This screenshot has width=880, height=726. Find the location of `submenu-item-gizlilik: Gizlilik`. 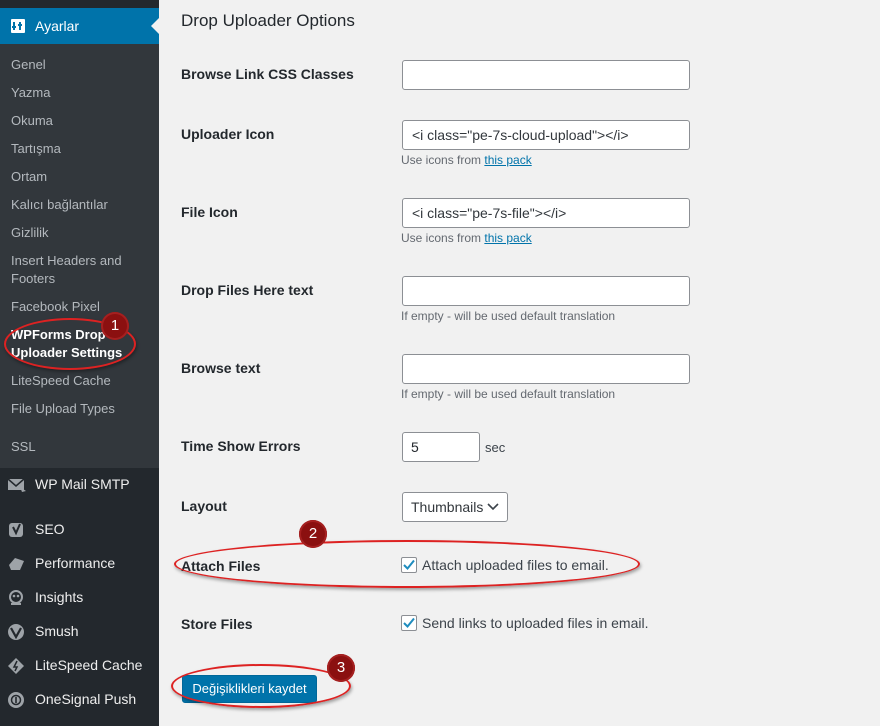

submenu-item-gizlilik: Gizlilik is located at coordinates (81, 233).